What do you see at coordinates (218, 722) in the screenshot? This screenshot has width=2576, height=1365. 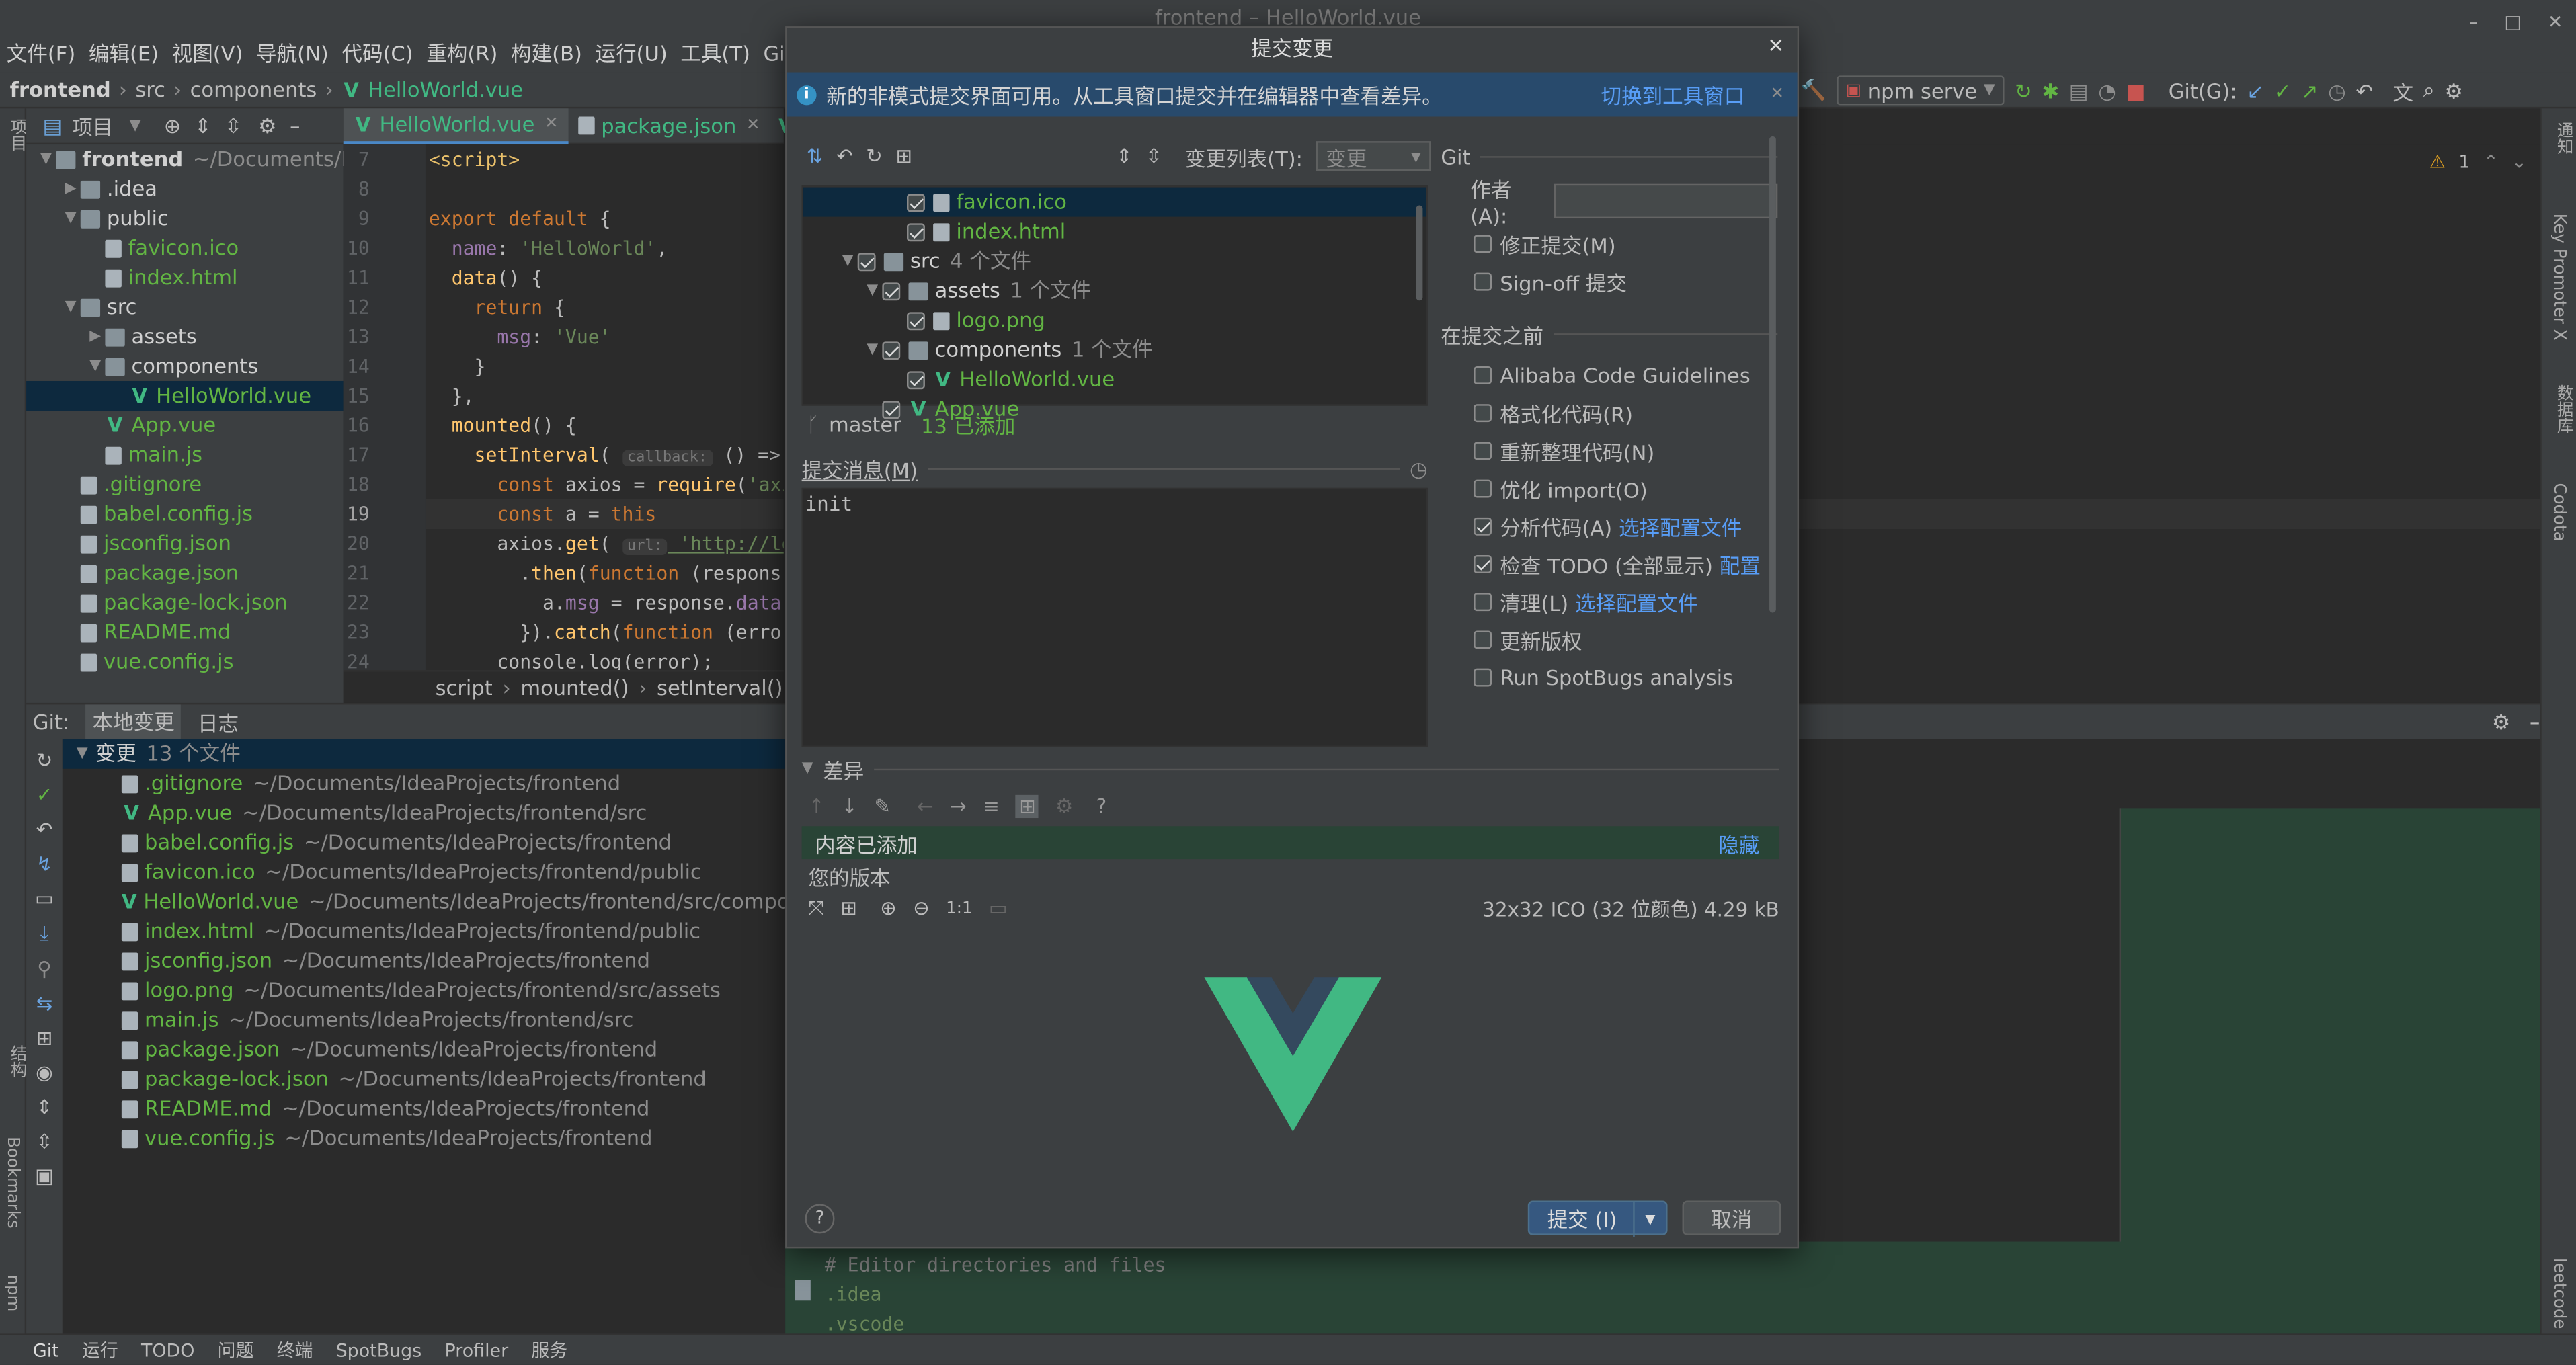 I see `tab-log: 日志` at bounding box center [218, 722].